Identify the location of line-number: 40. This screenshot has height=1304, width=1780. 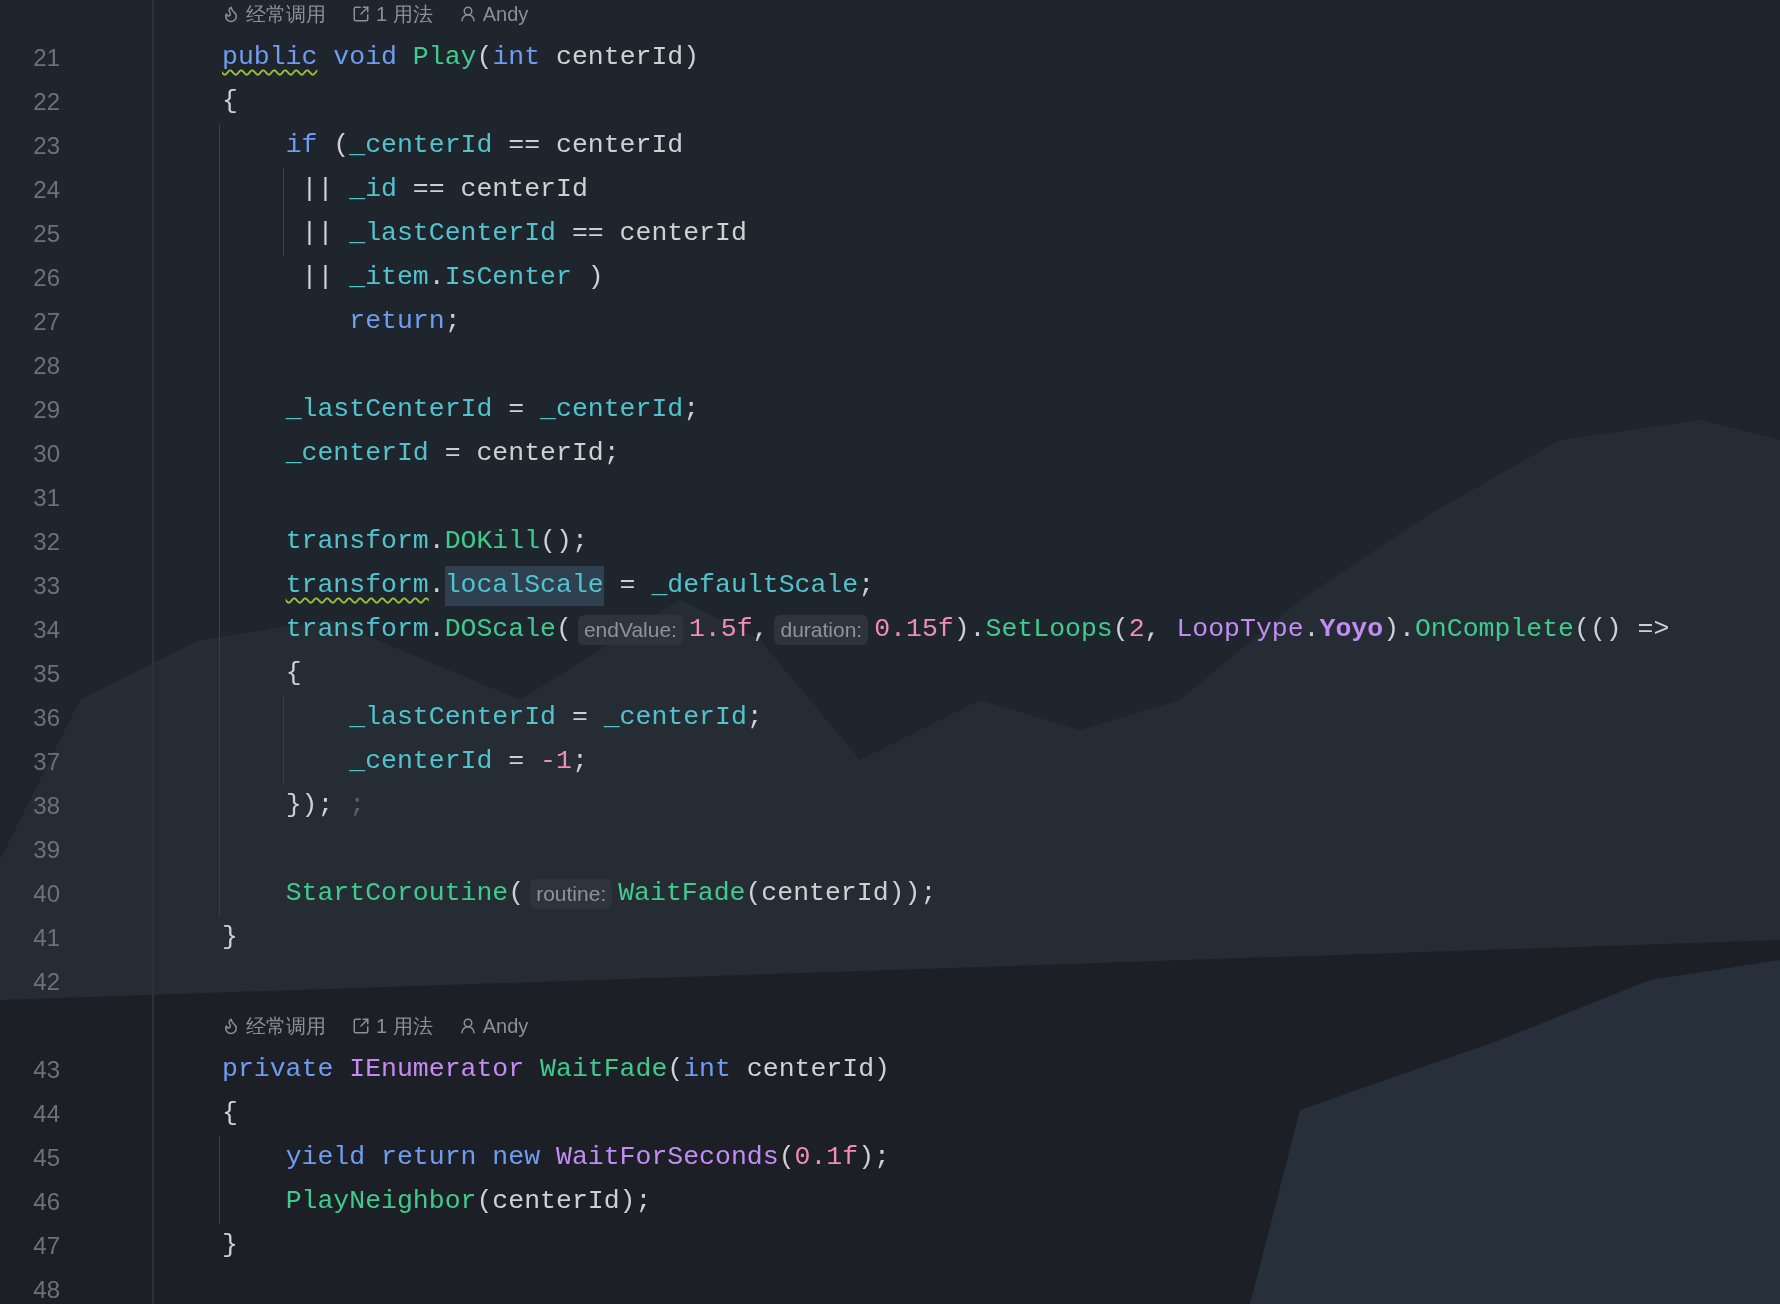
(46, 893).